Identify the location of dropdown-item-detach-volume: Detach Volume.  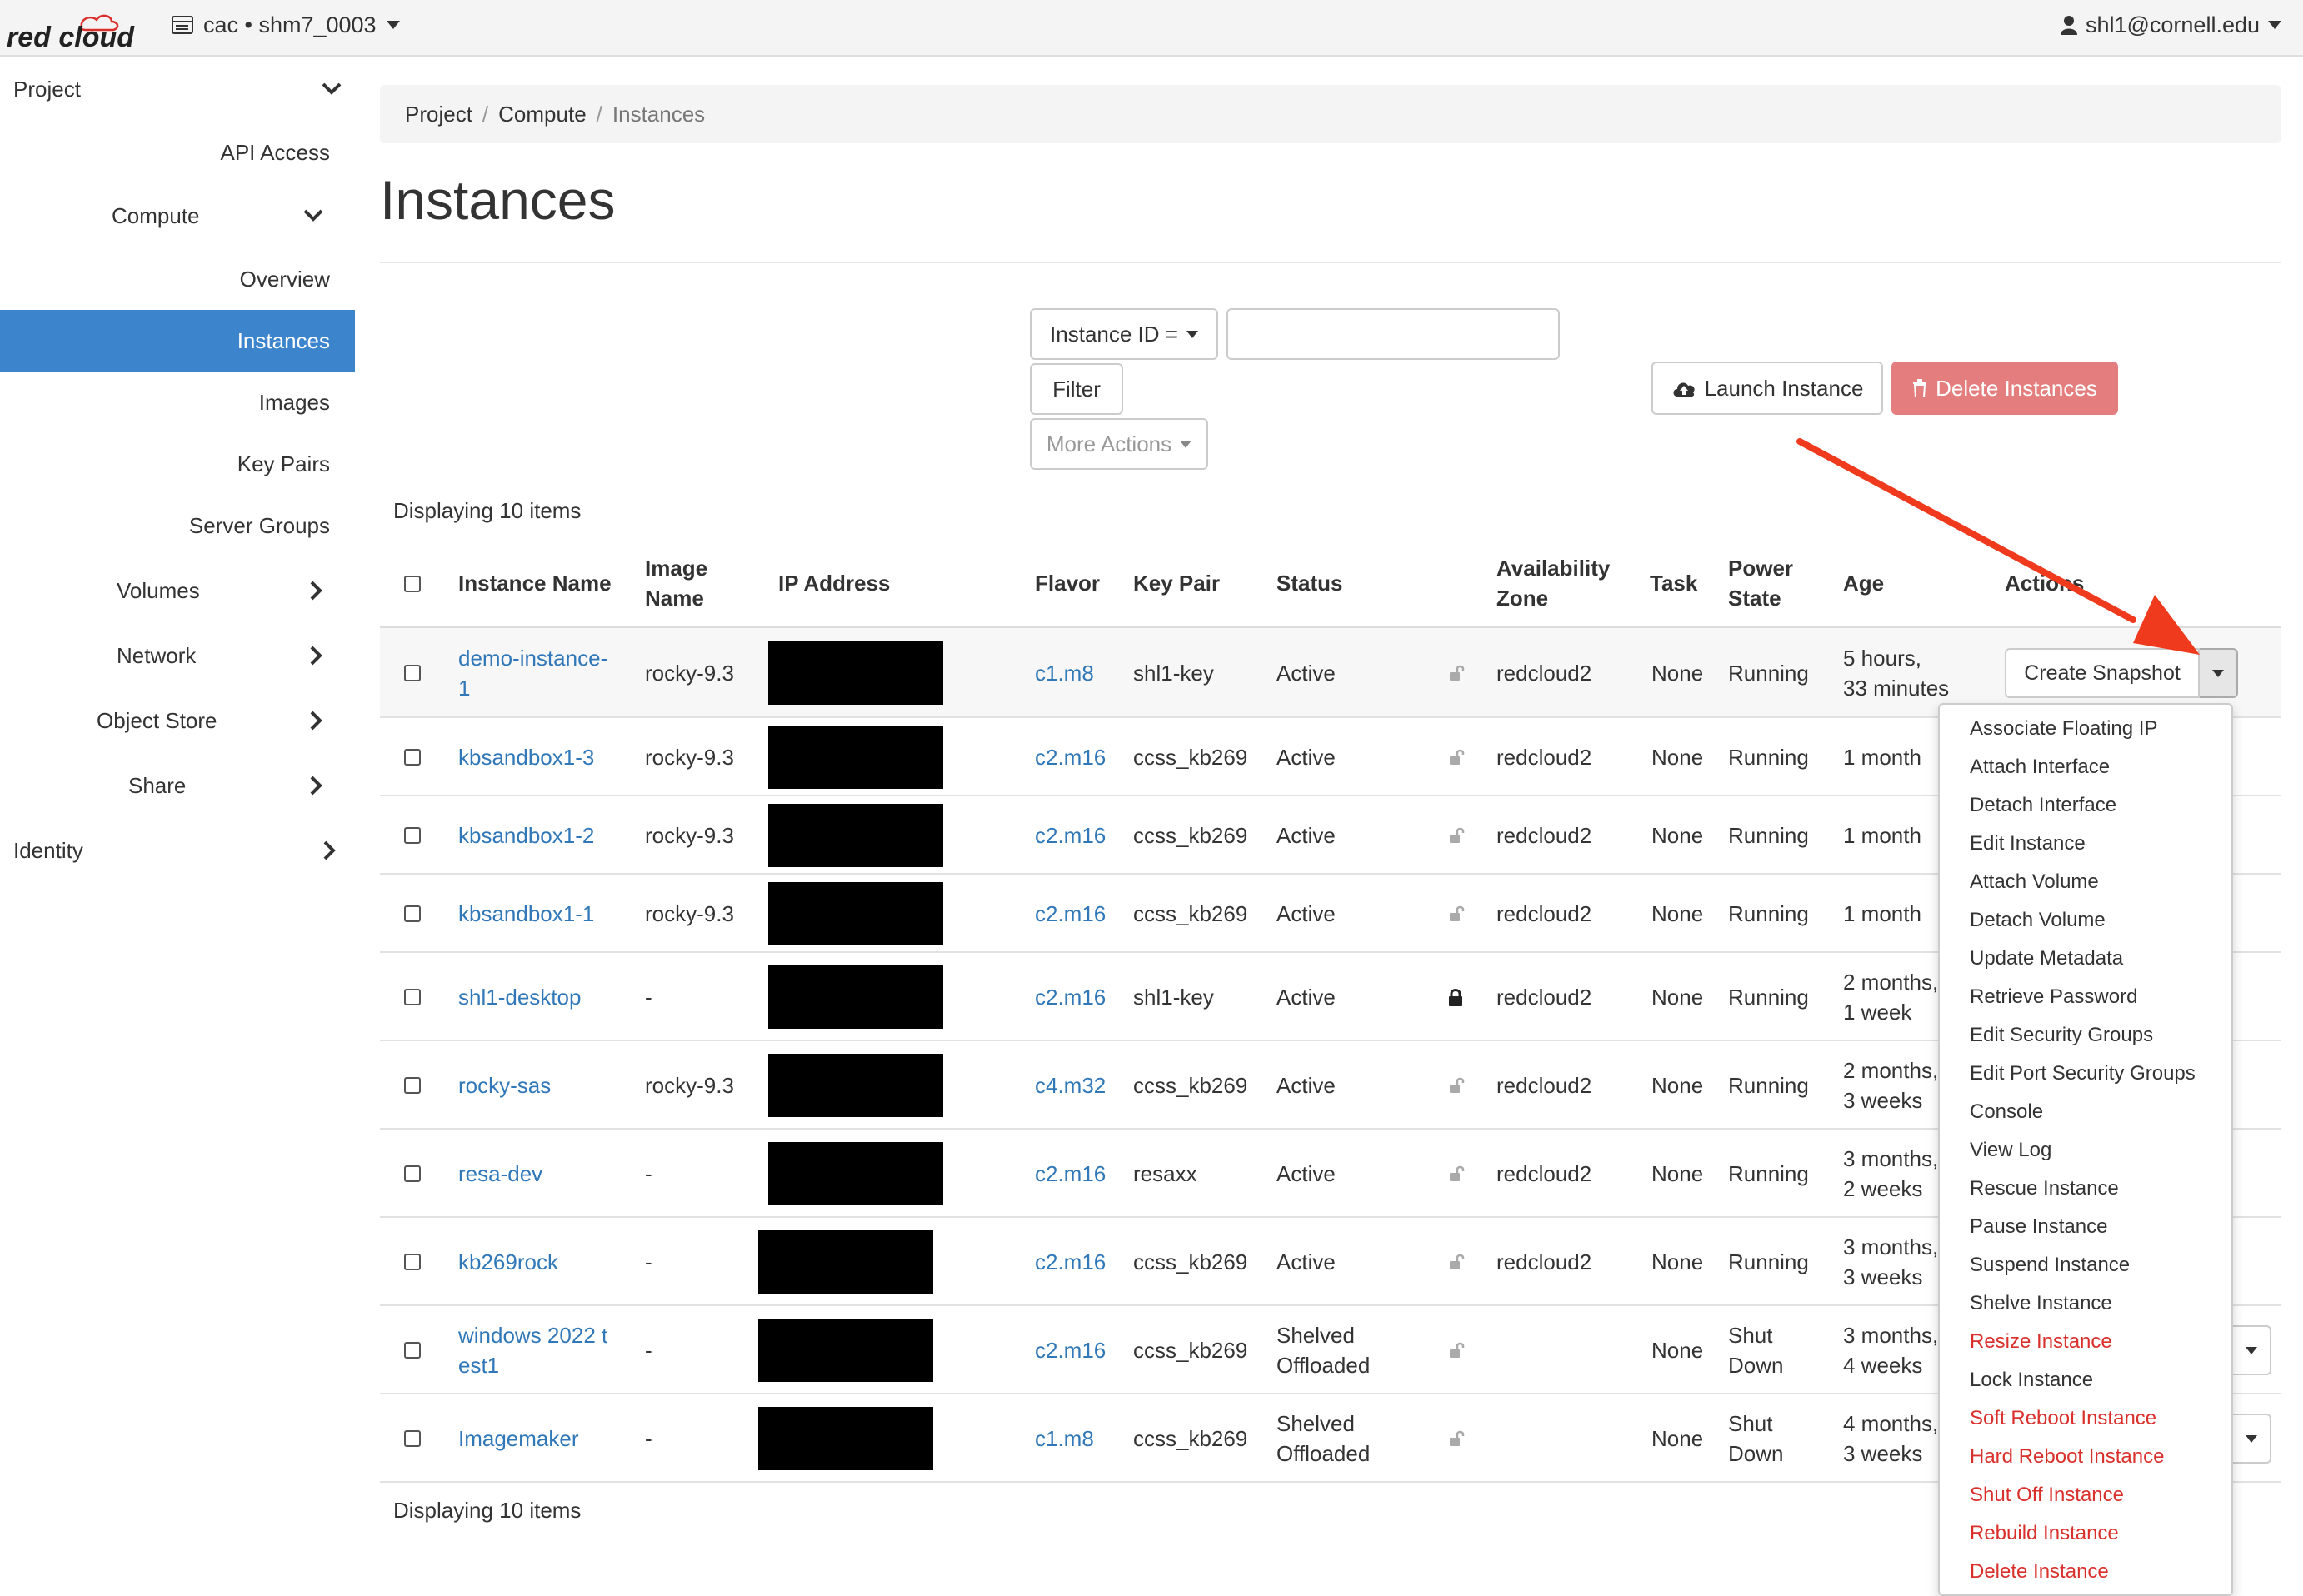
(2038, 920).